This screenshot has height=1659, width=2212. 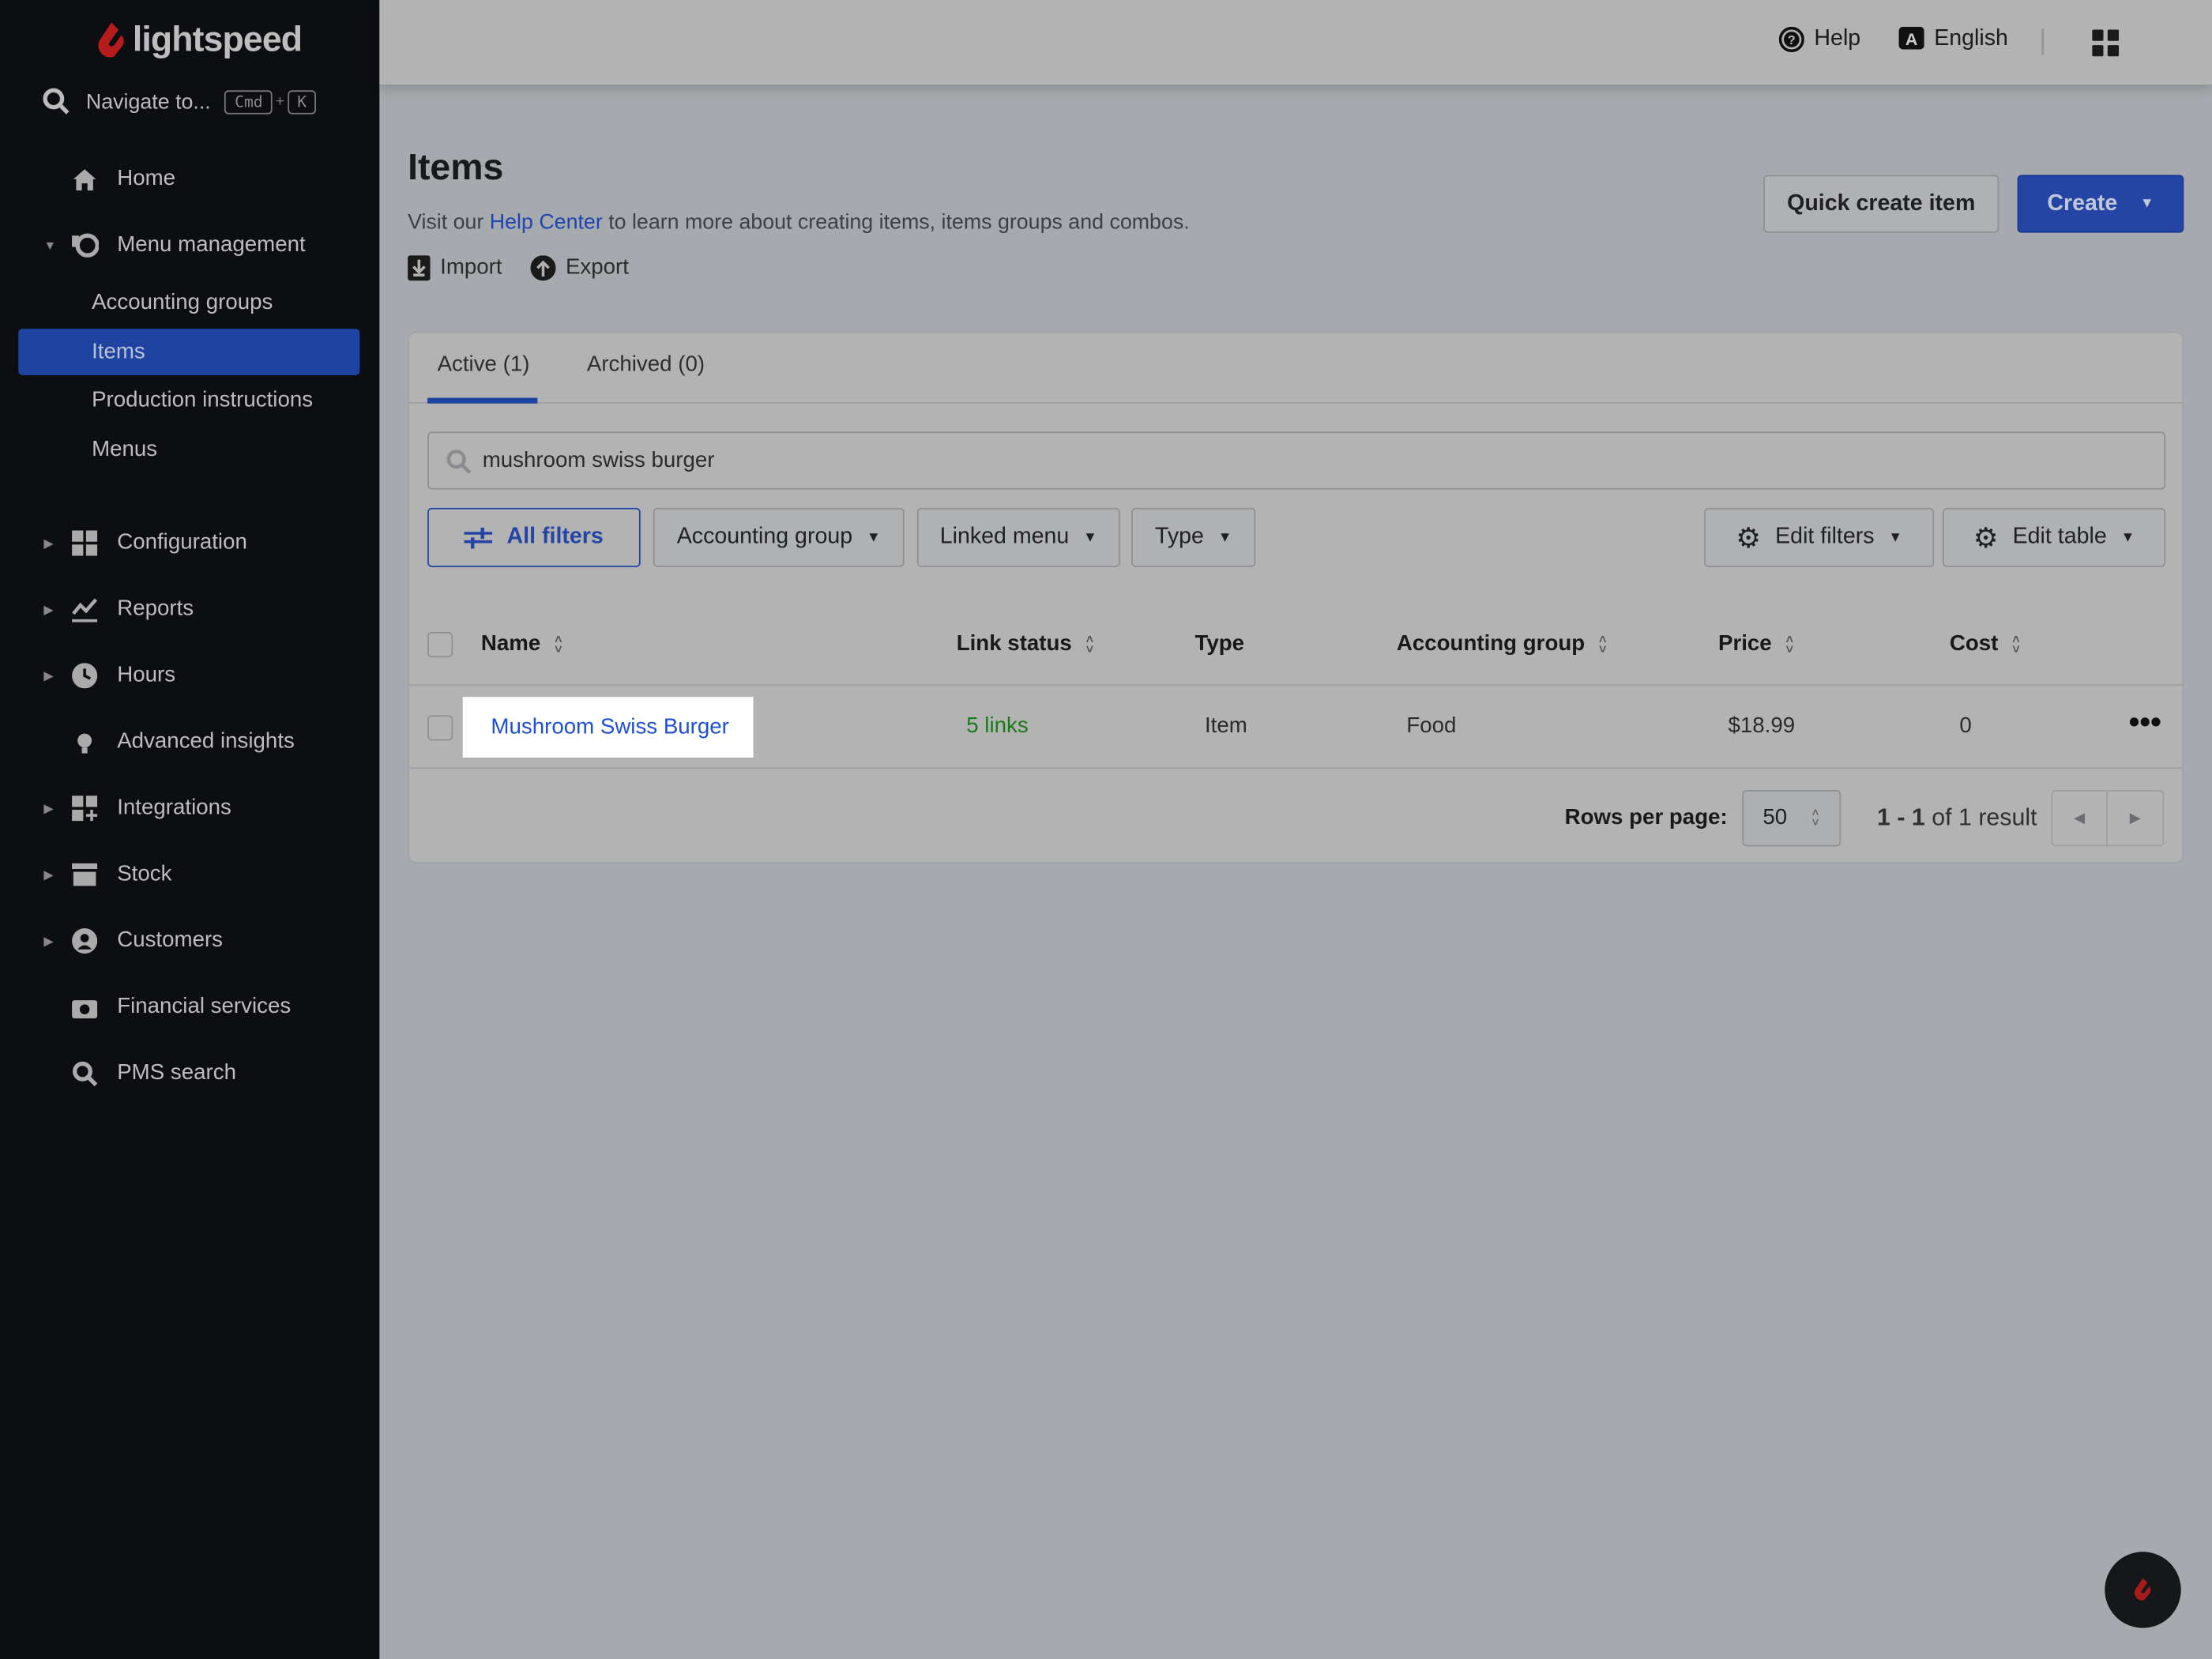 I want to click on sidebar-item-label: Reports, so click(x=156, y=609).